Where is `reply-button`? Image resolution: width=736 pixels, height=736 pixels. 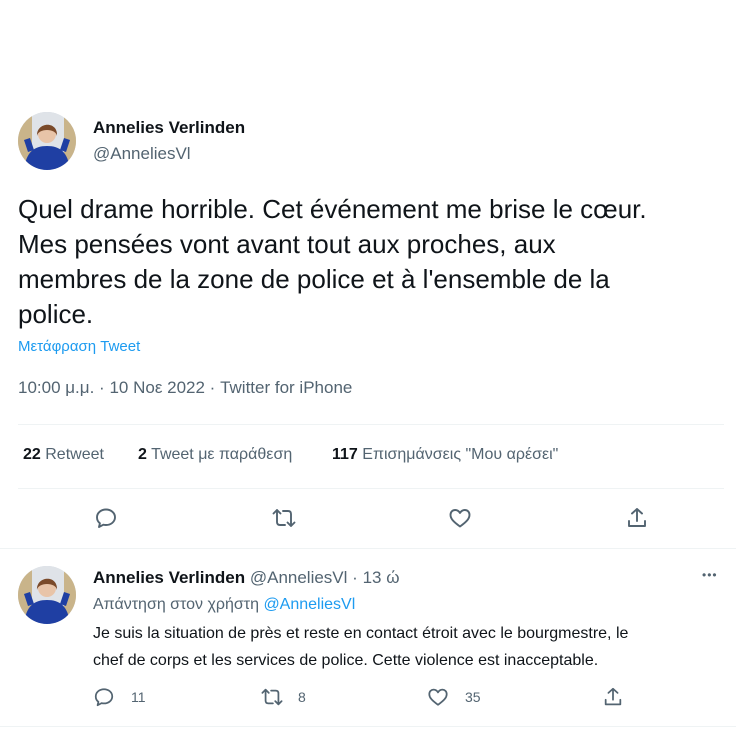 reply-button is located at coordinates (106, 518).